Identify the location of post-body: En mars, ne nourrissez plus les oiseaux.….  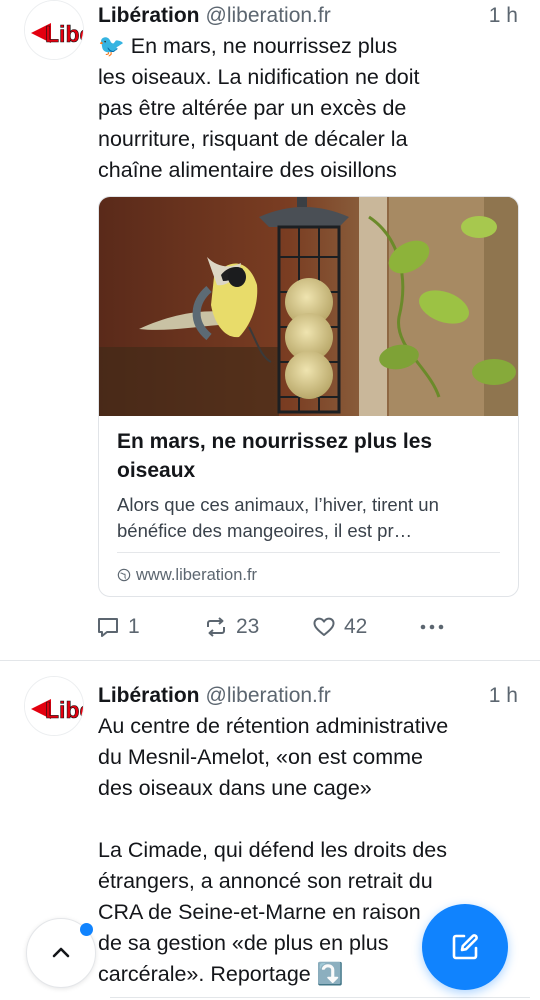
(259, 108).